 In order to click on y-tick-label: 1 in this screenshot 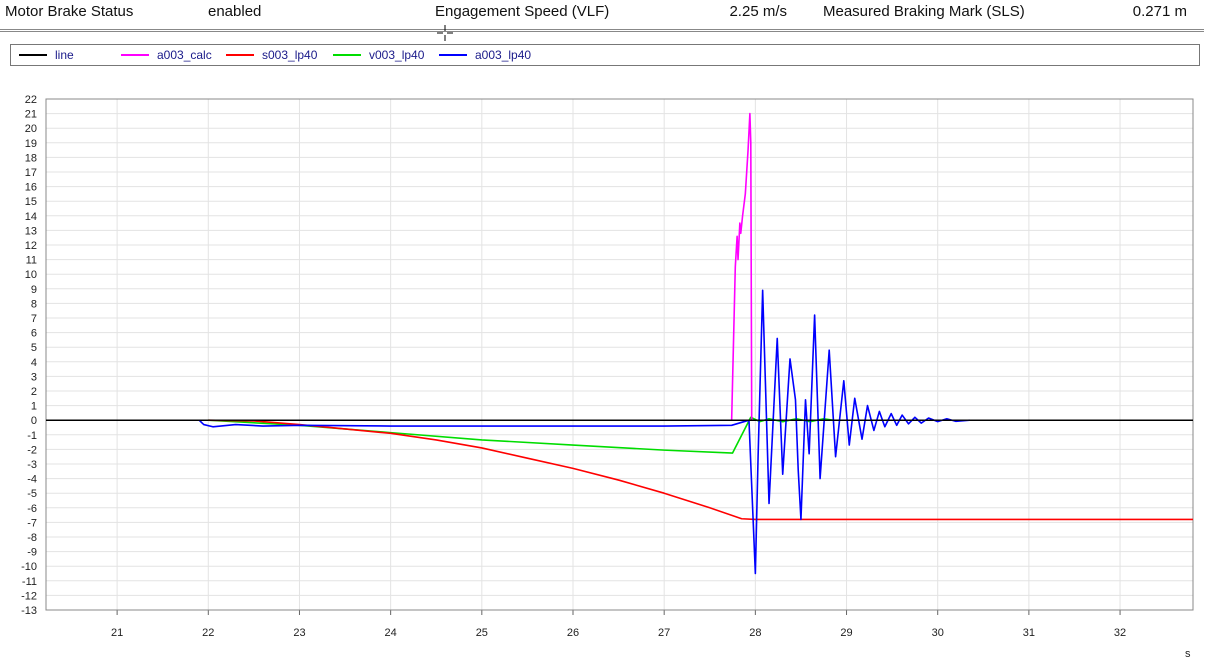, I will do `click(34, 407)`.